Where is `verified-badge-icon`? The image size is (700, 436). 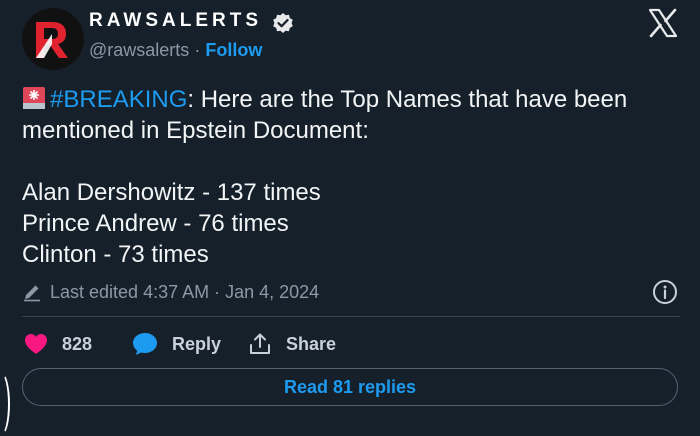 verified-badge-icon is located at coordinates (283, 23).